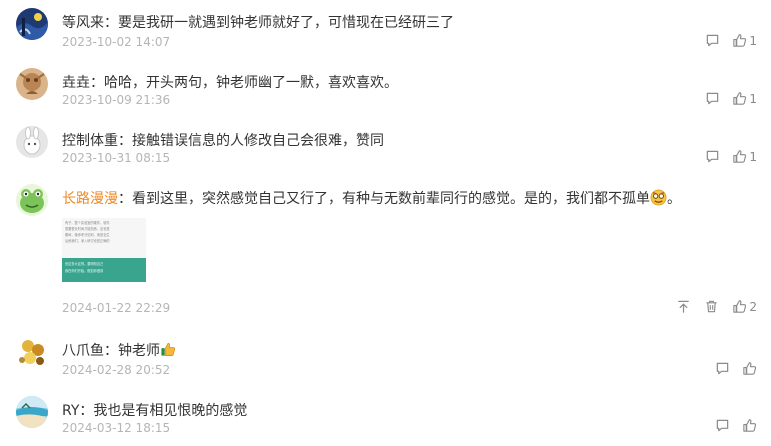 This screenshot has height=446, width=771. I want to click on pin-icon, so click(684, 306).